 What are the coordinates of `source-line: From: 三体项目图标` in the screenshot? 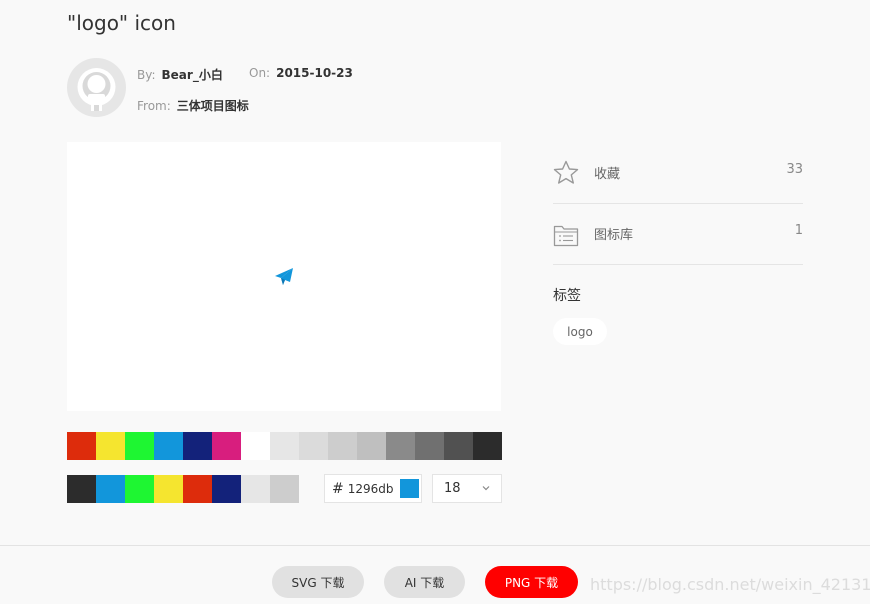 It's located at (193, 105).